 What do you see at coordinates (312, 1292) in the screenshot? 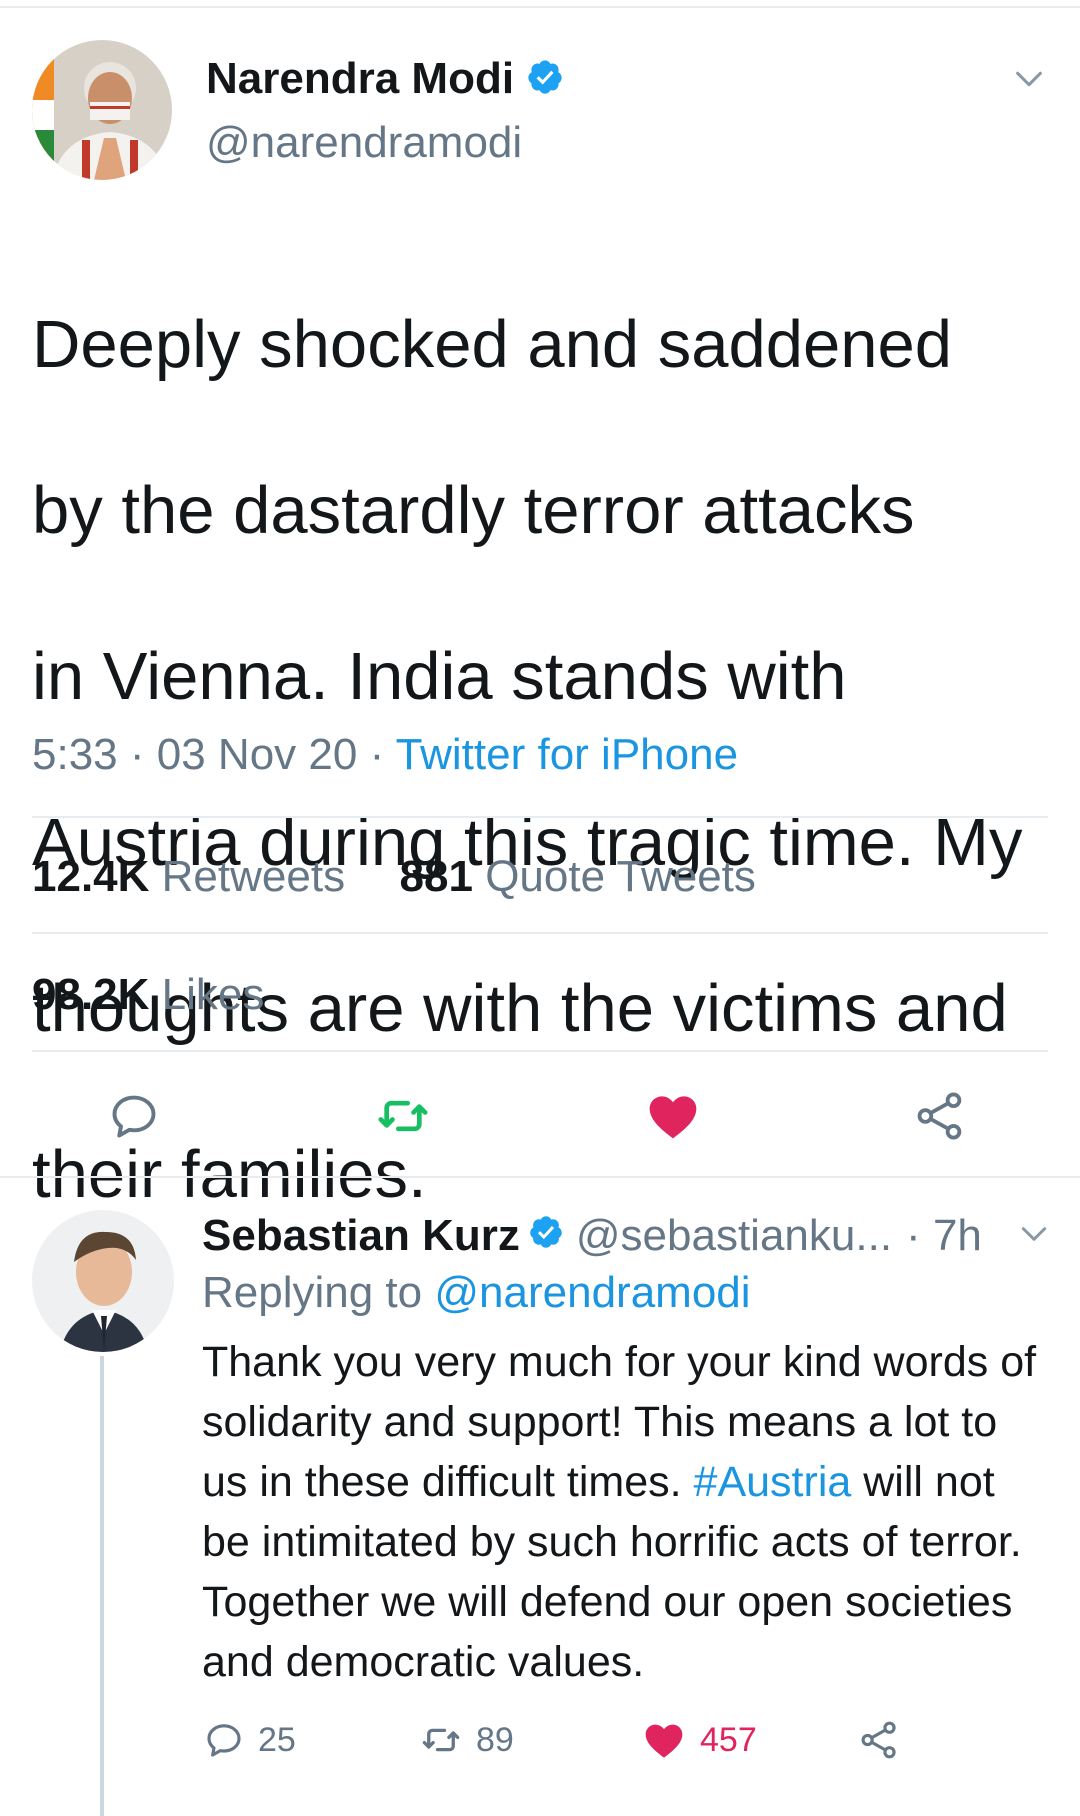
I see `replying-to-prefix: Replying to` at bounding box center [312, 1292].